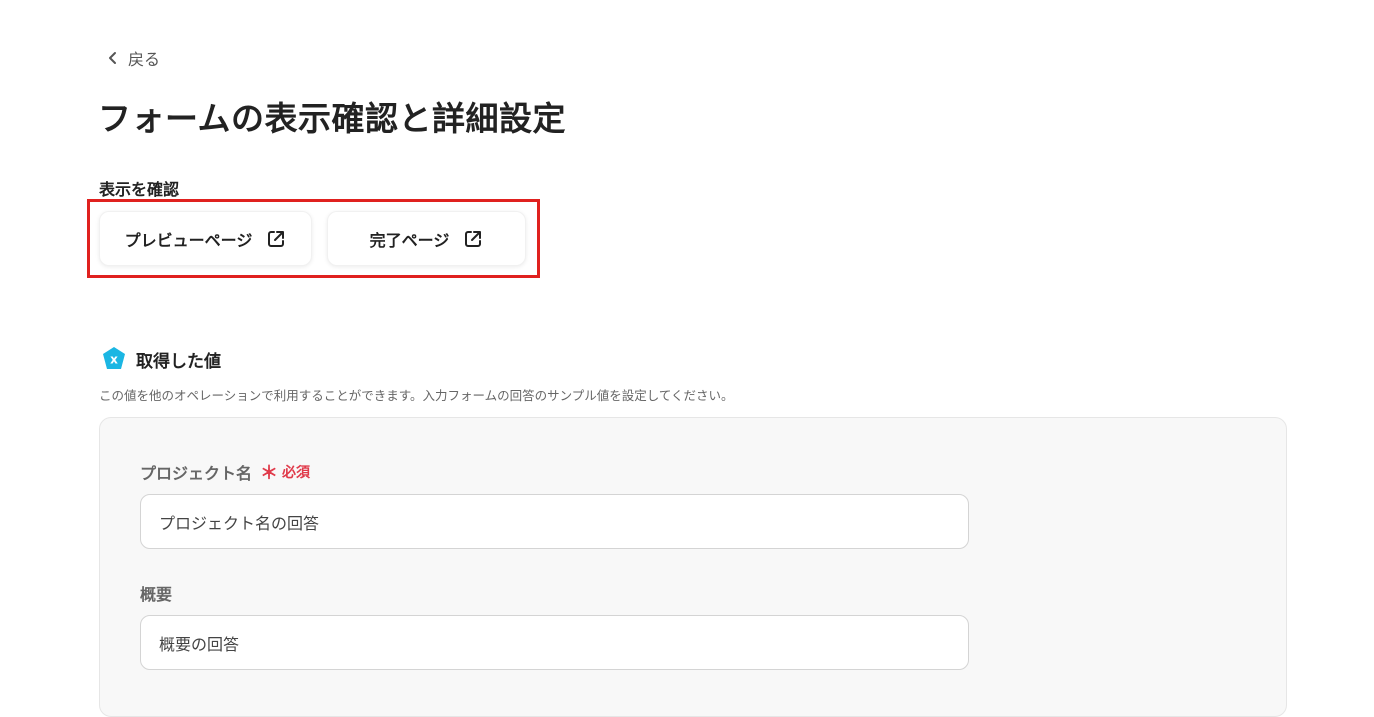  Describe the element at coordinates (112, 58) in the screenshot. I see `chevron-left-icon` at that location.